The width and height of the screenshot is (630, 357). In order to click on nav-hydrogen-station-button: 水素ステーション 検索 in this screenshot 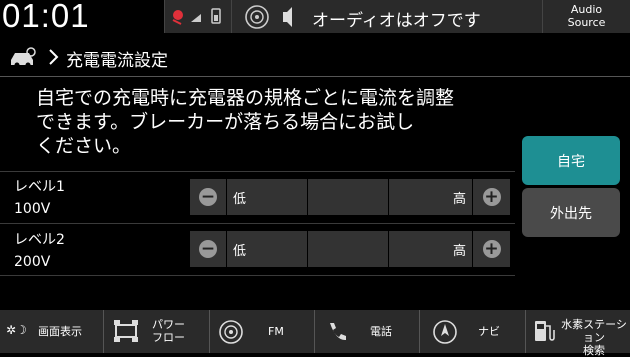, I will do `click(578, 333)`.